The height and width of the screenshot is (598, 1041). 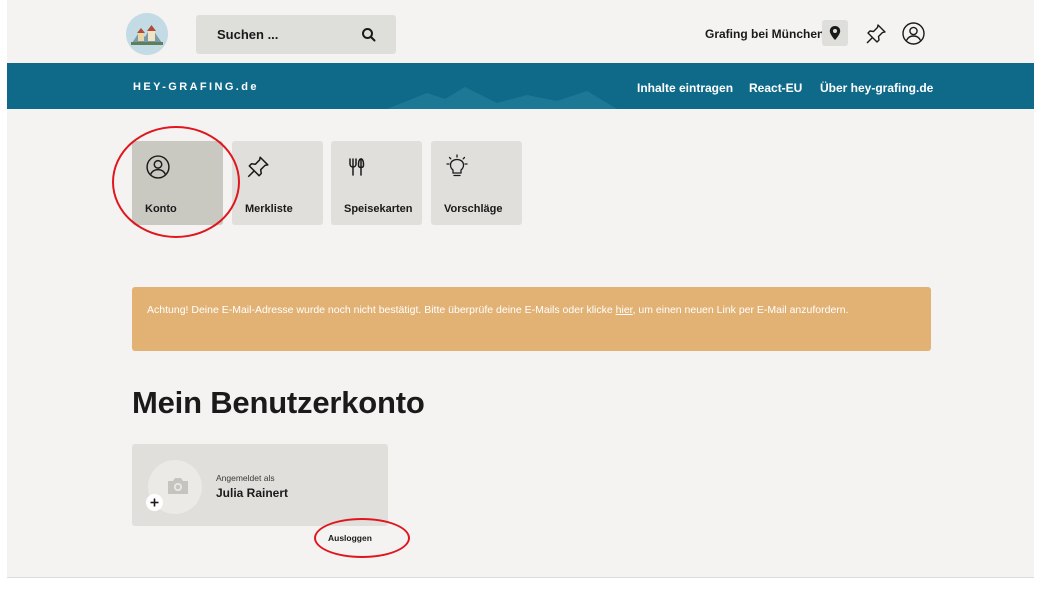 What do you see at coordinates (502, 98) in the screenshot?
I see `mountain-silhouette-icon` at bounding box center [502, 98].